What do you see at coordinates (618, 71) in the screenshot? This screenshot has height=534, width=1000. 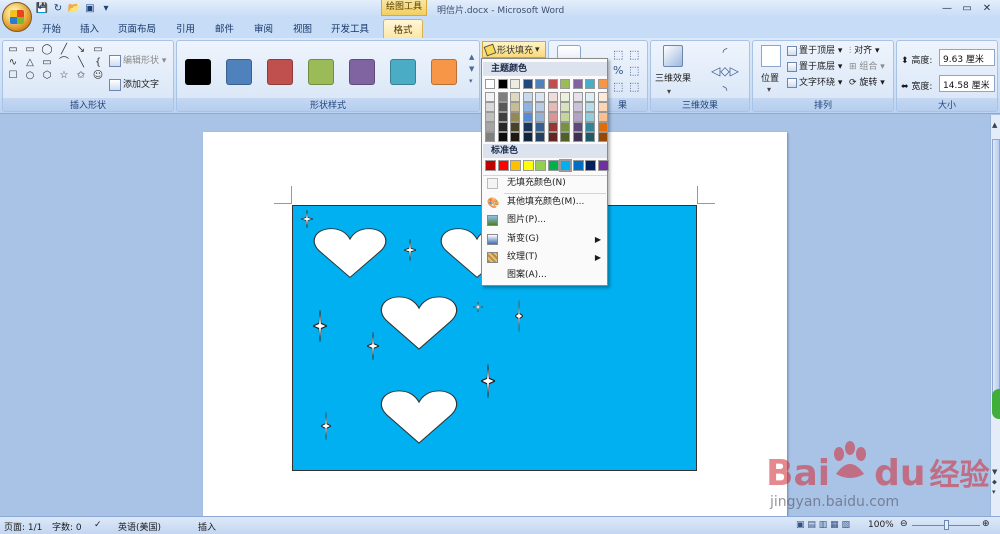 I see `shadow-nudge-icons: ⬚% ⬚` at bounding box center [618, 71].